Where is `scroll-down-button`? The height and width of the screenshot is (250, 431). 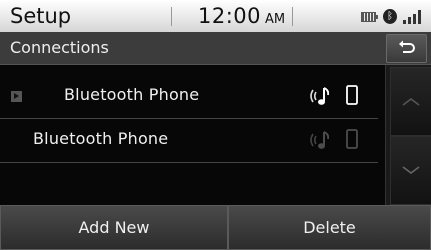 scroll-down-button is located at coordinates (410, 170).